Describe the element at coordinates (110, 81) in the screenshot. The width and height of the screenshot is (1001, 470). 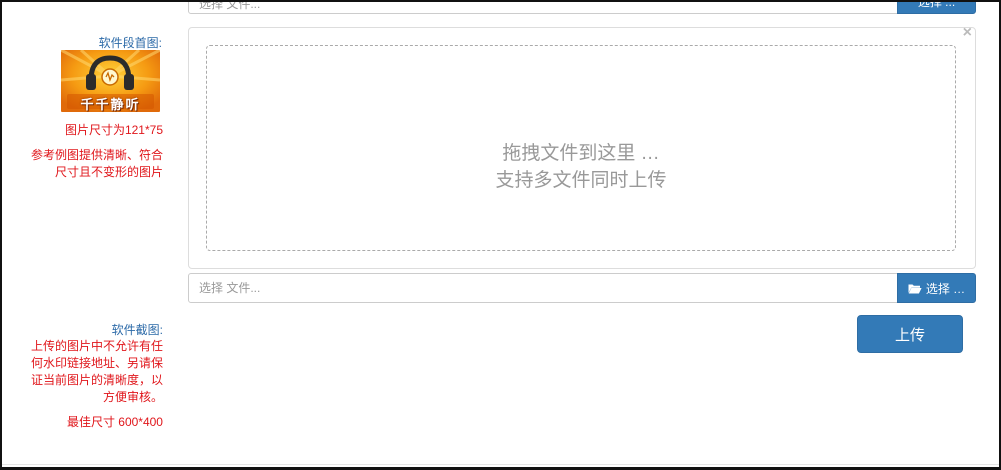
I see `thumbnail-example-image: 千千静听` at that location.